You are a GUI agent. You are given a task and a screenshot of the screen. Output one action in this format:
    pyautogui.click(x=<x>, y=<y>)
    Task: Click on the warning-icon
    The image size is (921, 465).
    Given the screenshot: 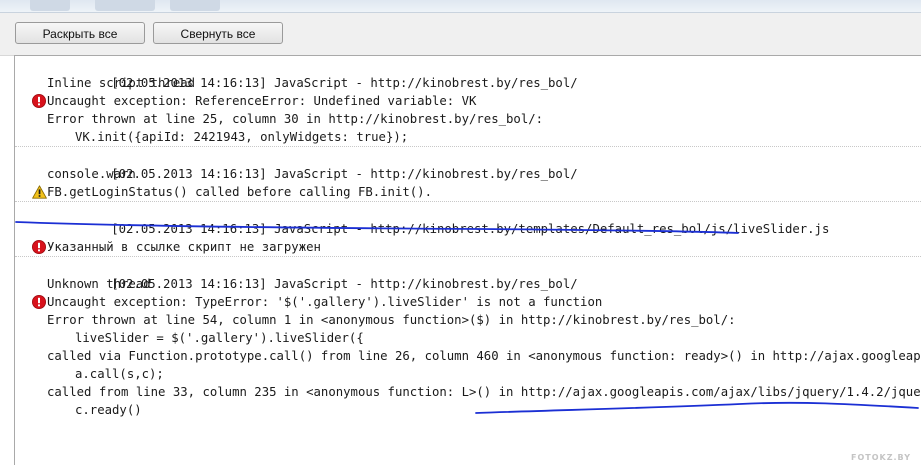 What is the action you would take?
    pyautogui.click(x=39, y=174)
    